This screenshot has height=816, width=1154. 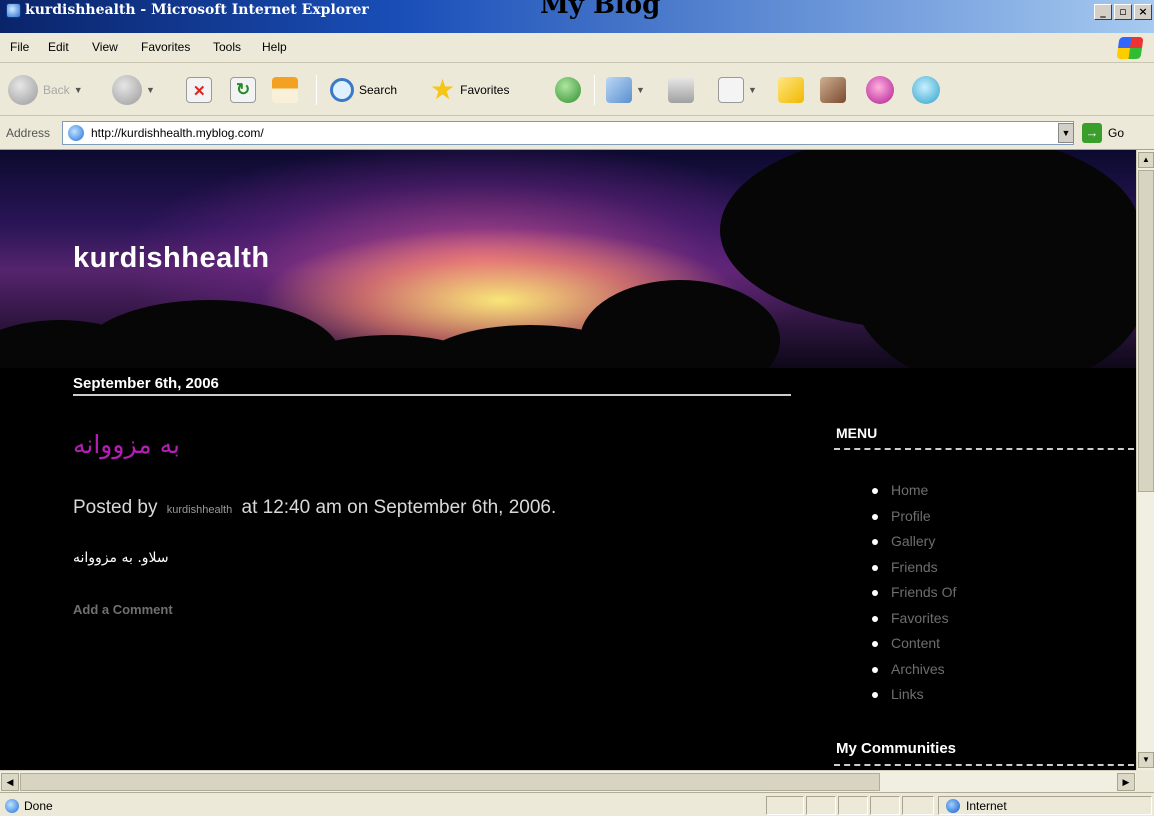 I want to click on horizontal-scroll-thumb, so click(x=450, y=782).